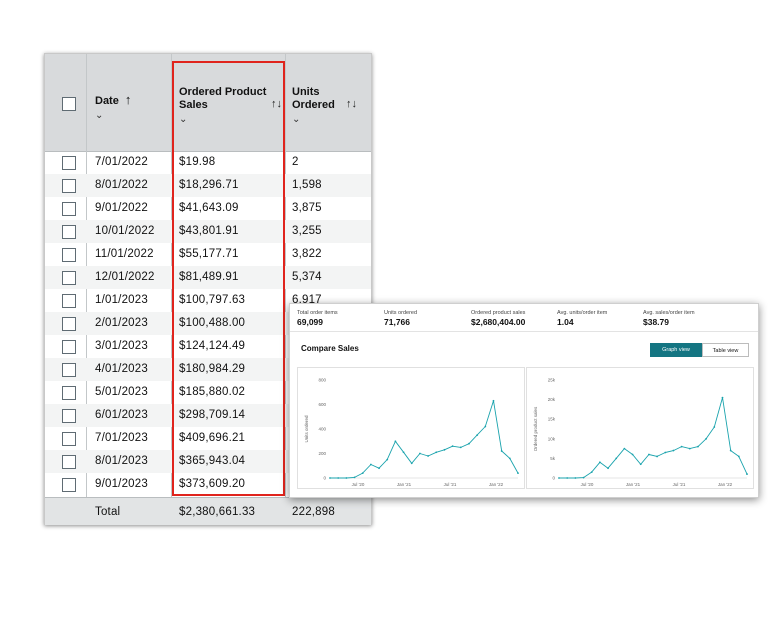 The height and width of the screenshot is (630, 768). Describe the element at coordinates (330, 348) in the screenshot. I see `compare-sales-title: Compare Sales` at that location.